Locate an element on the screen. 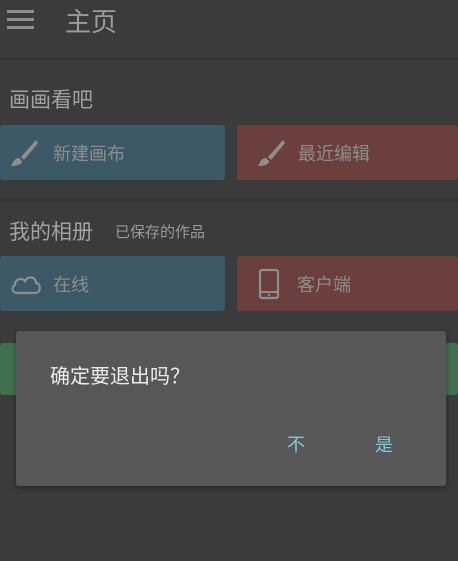  client-album-button: 客户端 is located at coordinates (347, 283).